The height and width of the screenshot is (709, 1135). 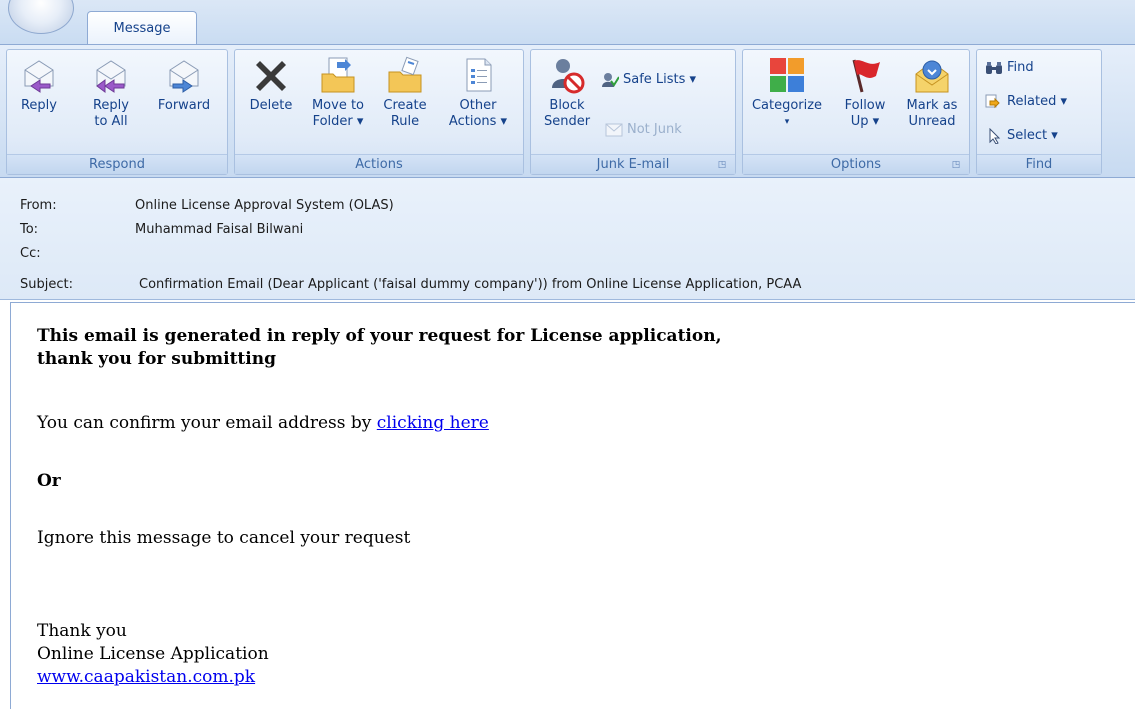 I want to click on create-rule-label-line2: Rule, so click(x=405, y=121).